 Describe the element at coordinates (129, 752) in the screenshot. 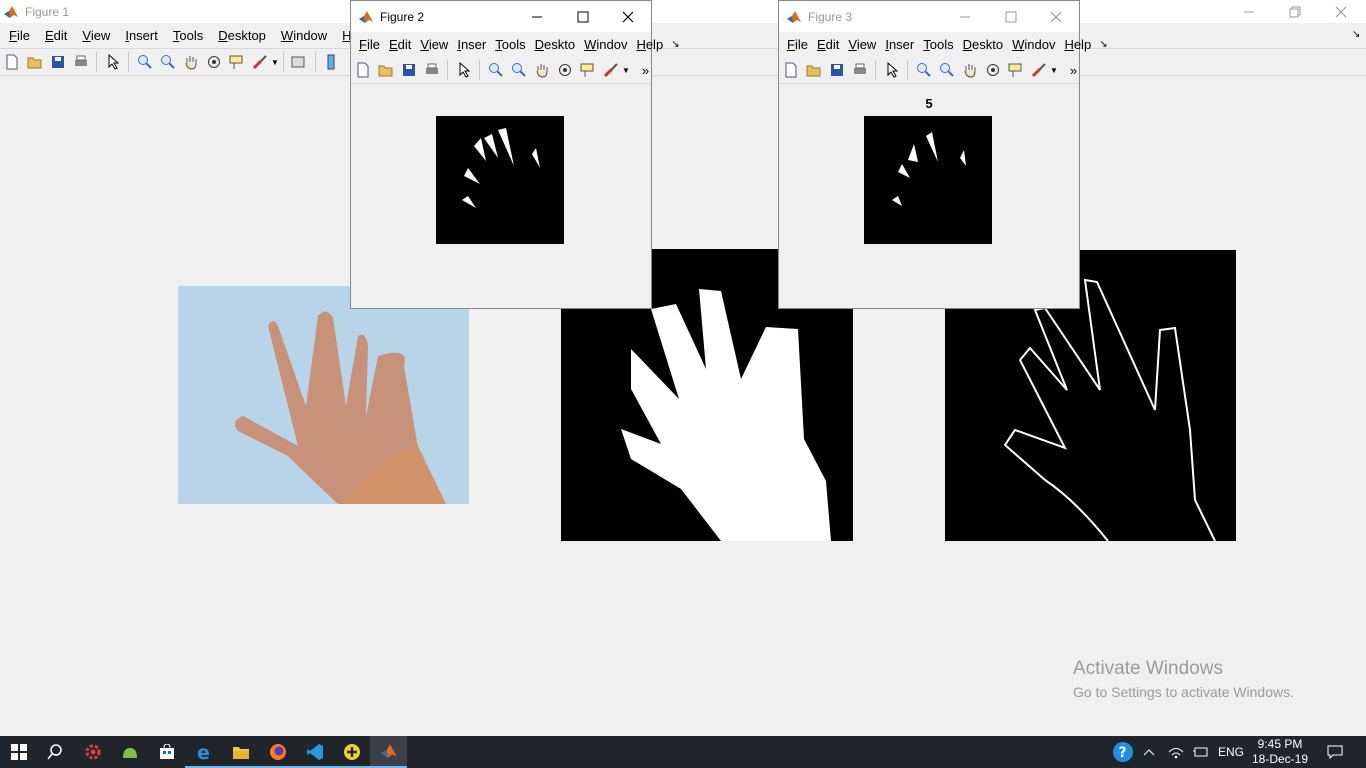

I see `android-studio-icon` at that location.